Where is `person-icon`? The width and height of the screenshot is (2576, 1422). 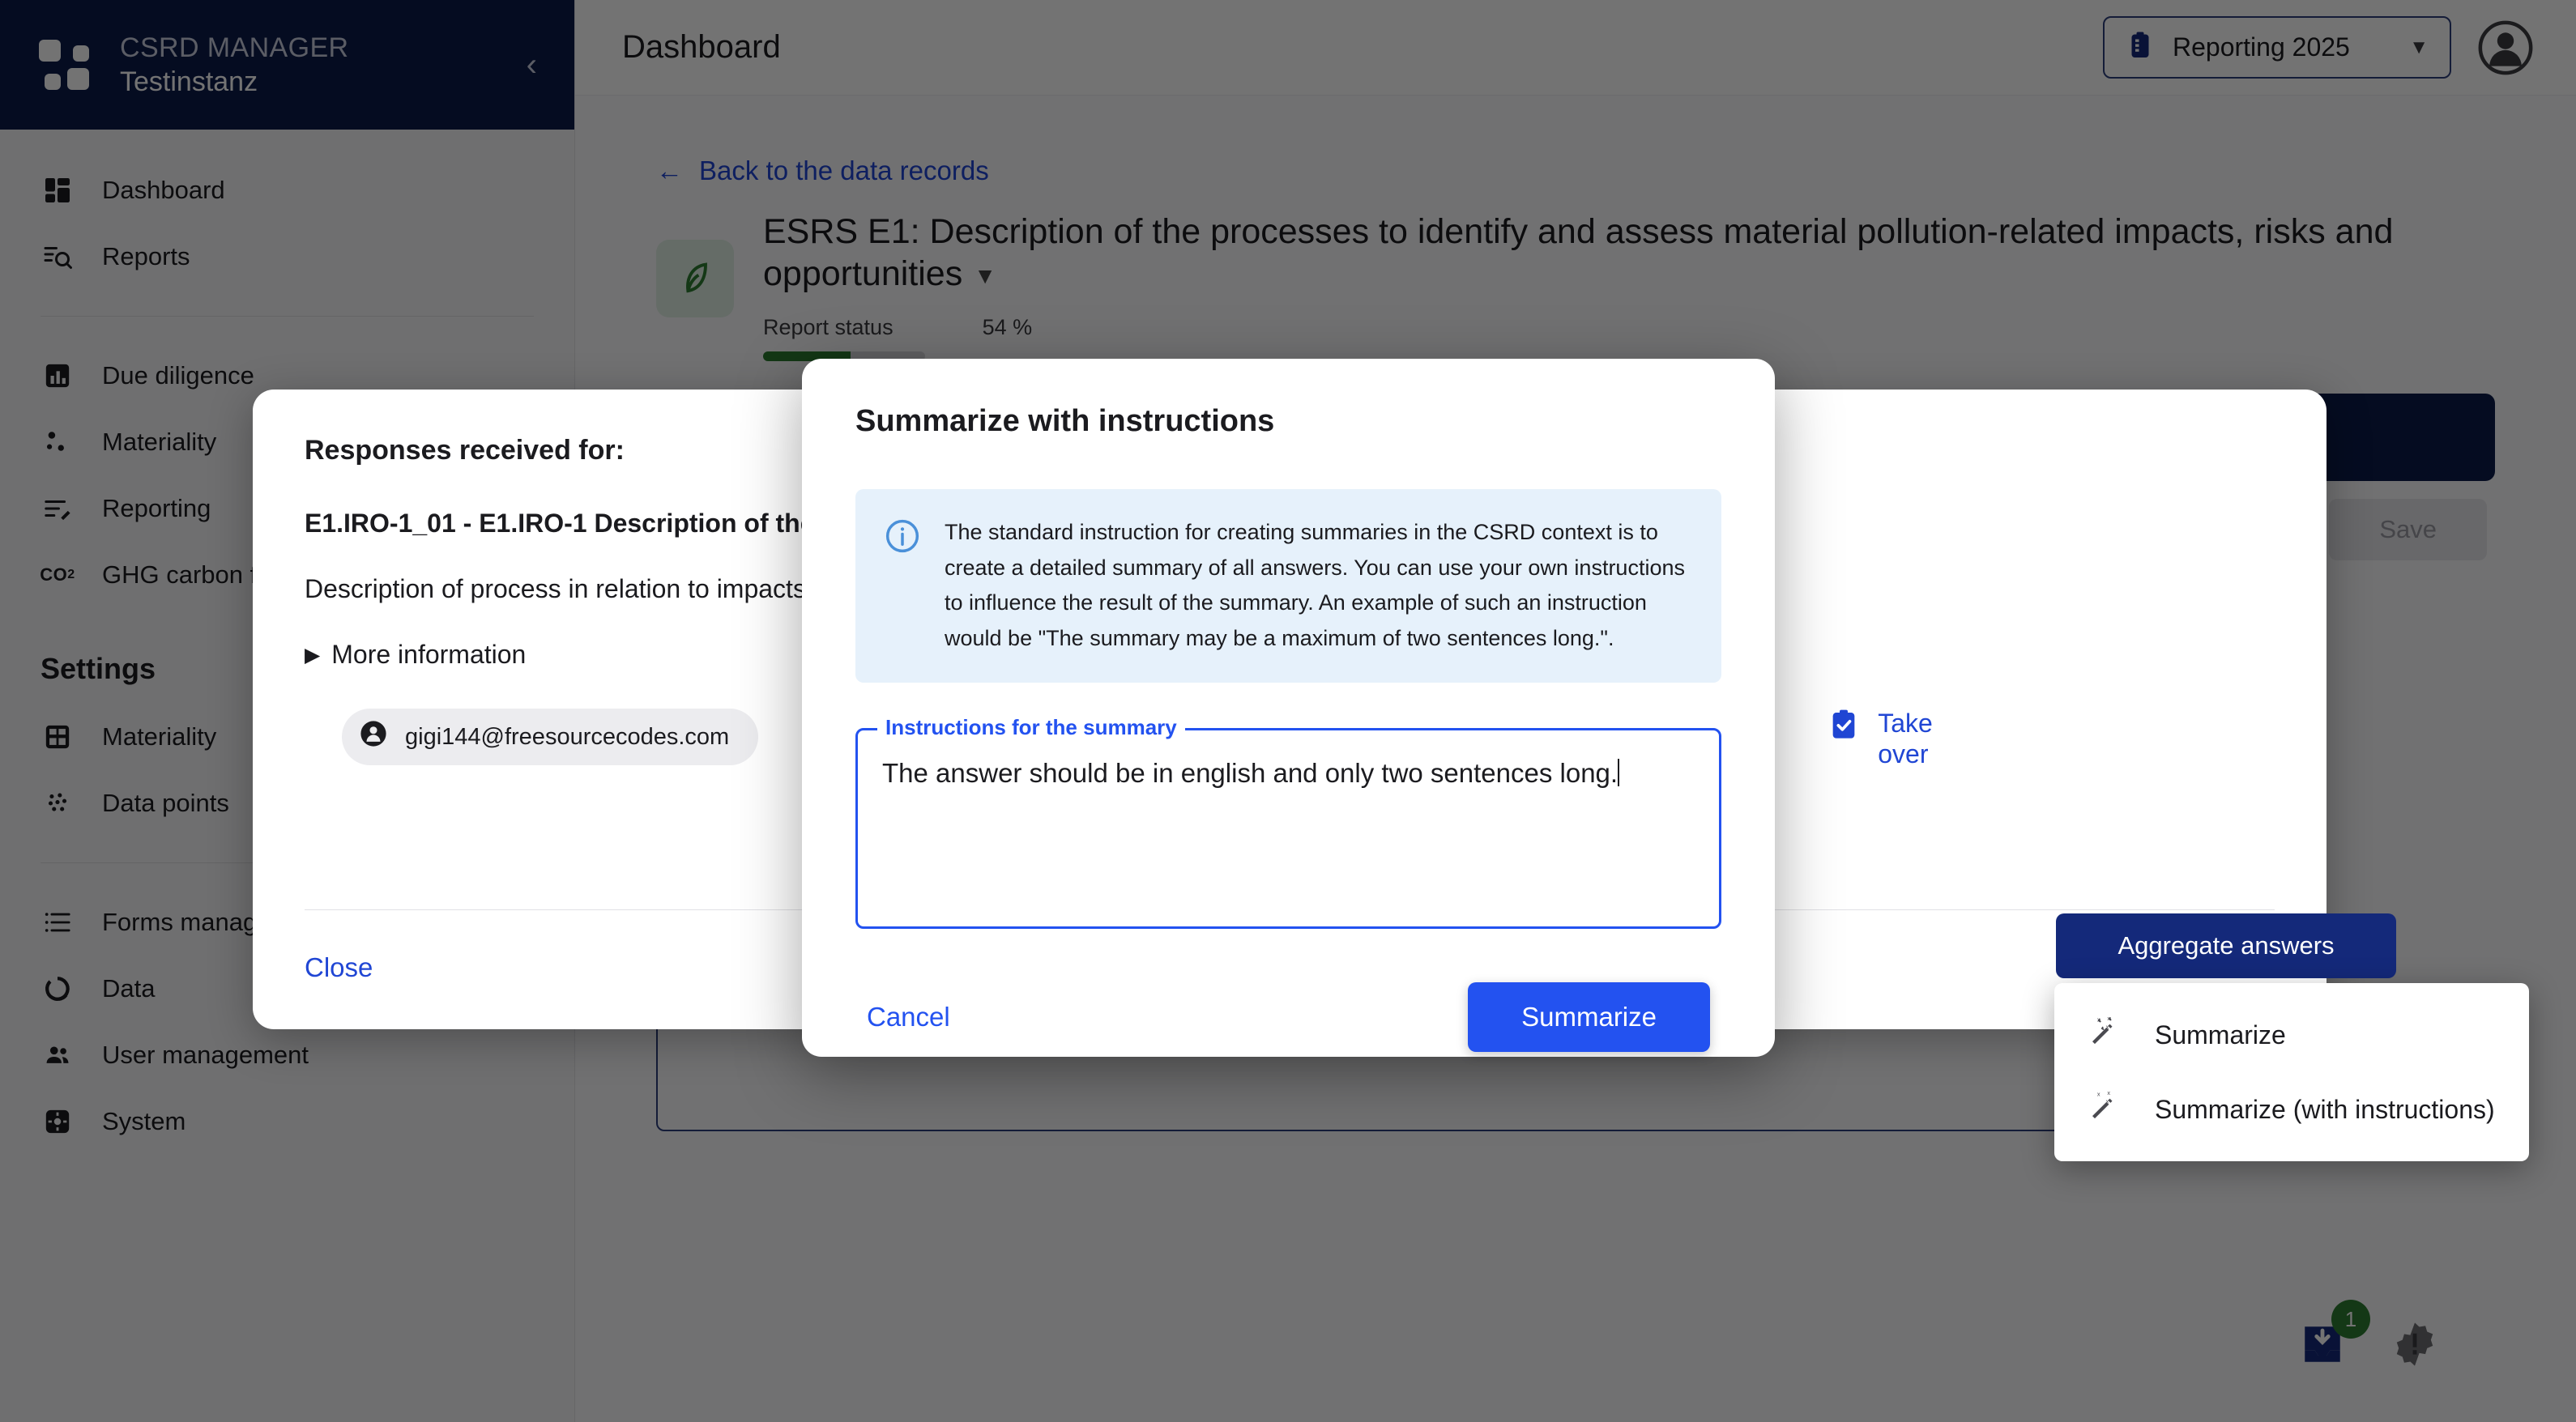 person-icon is located at coordinates (373, 737).